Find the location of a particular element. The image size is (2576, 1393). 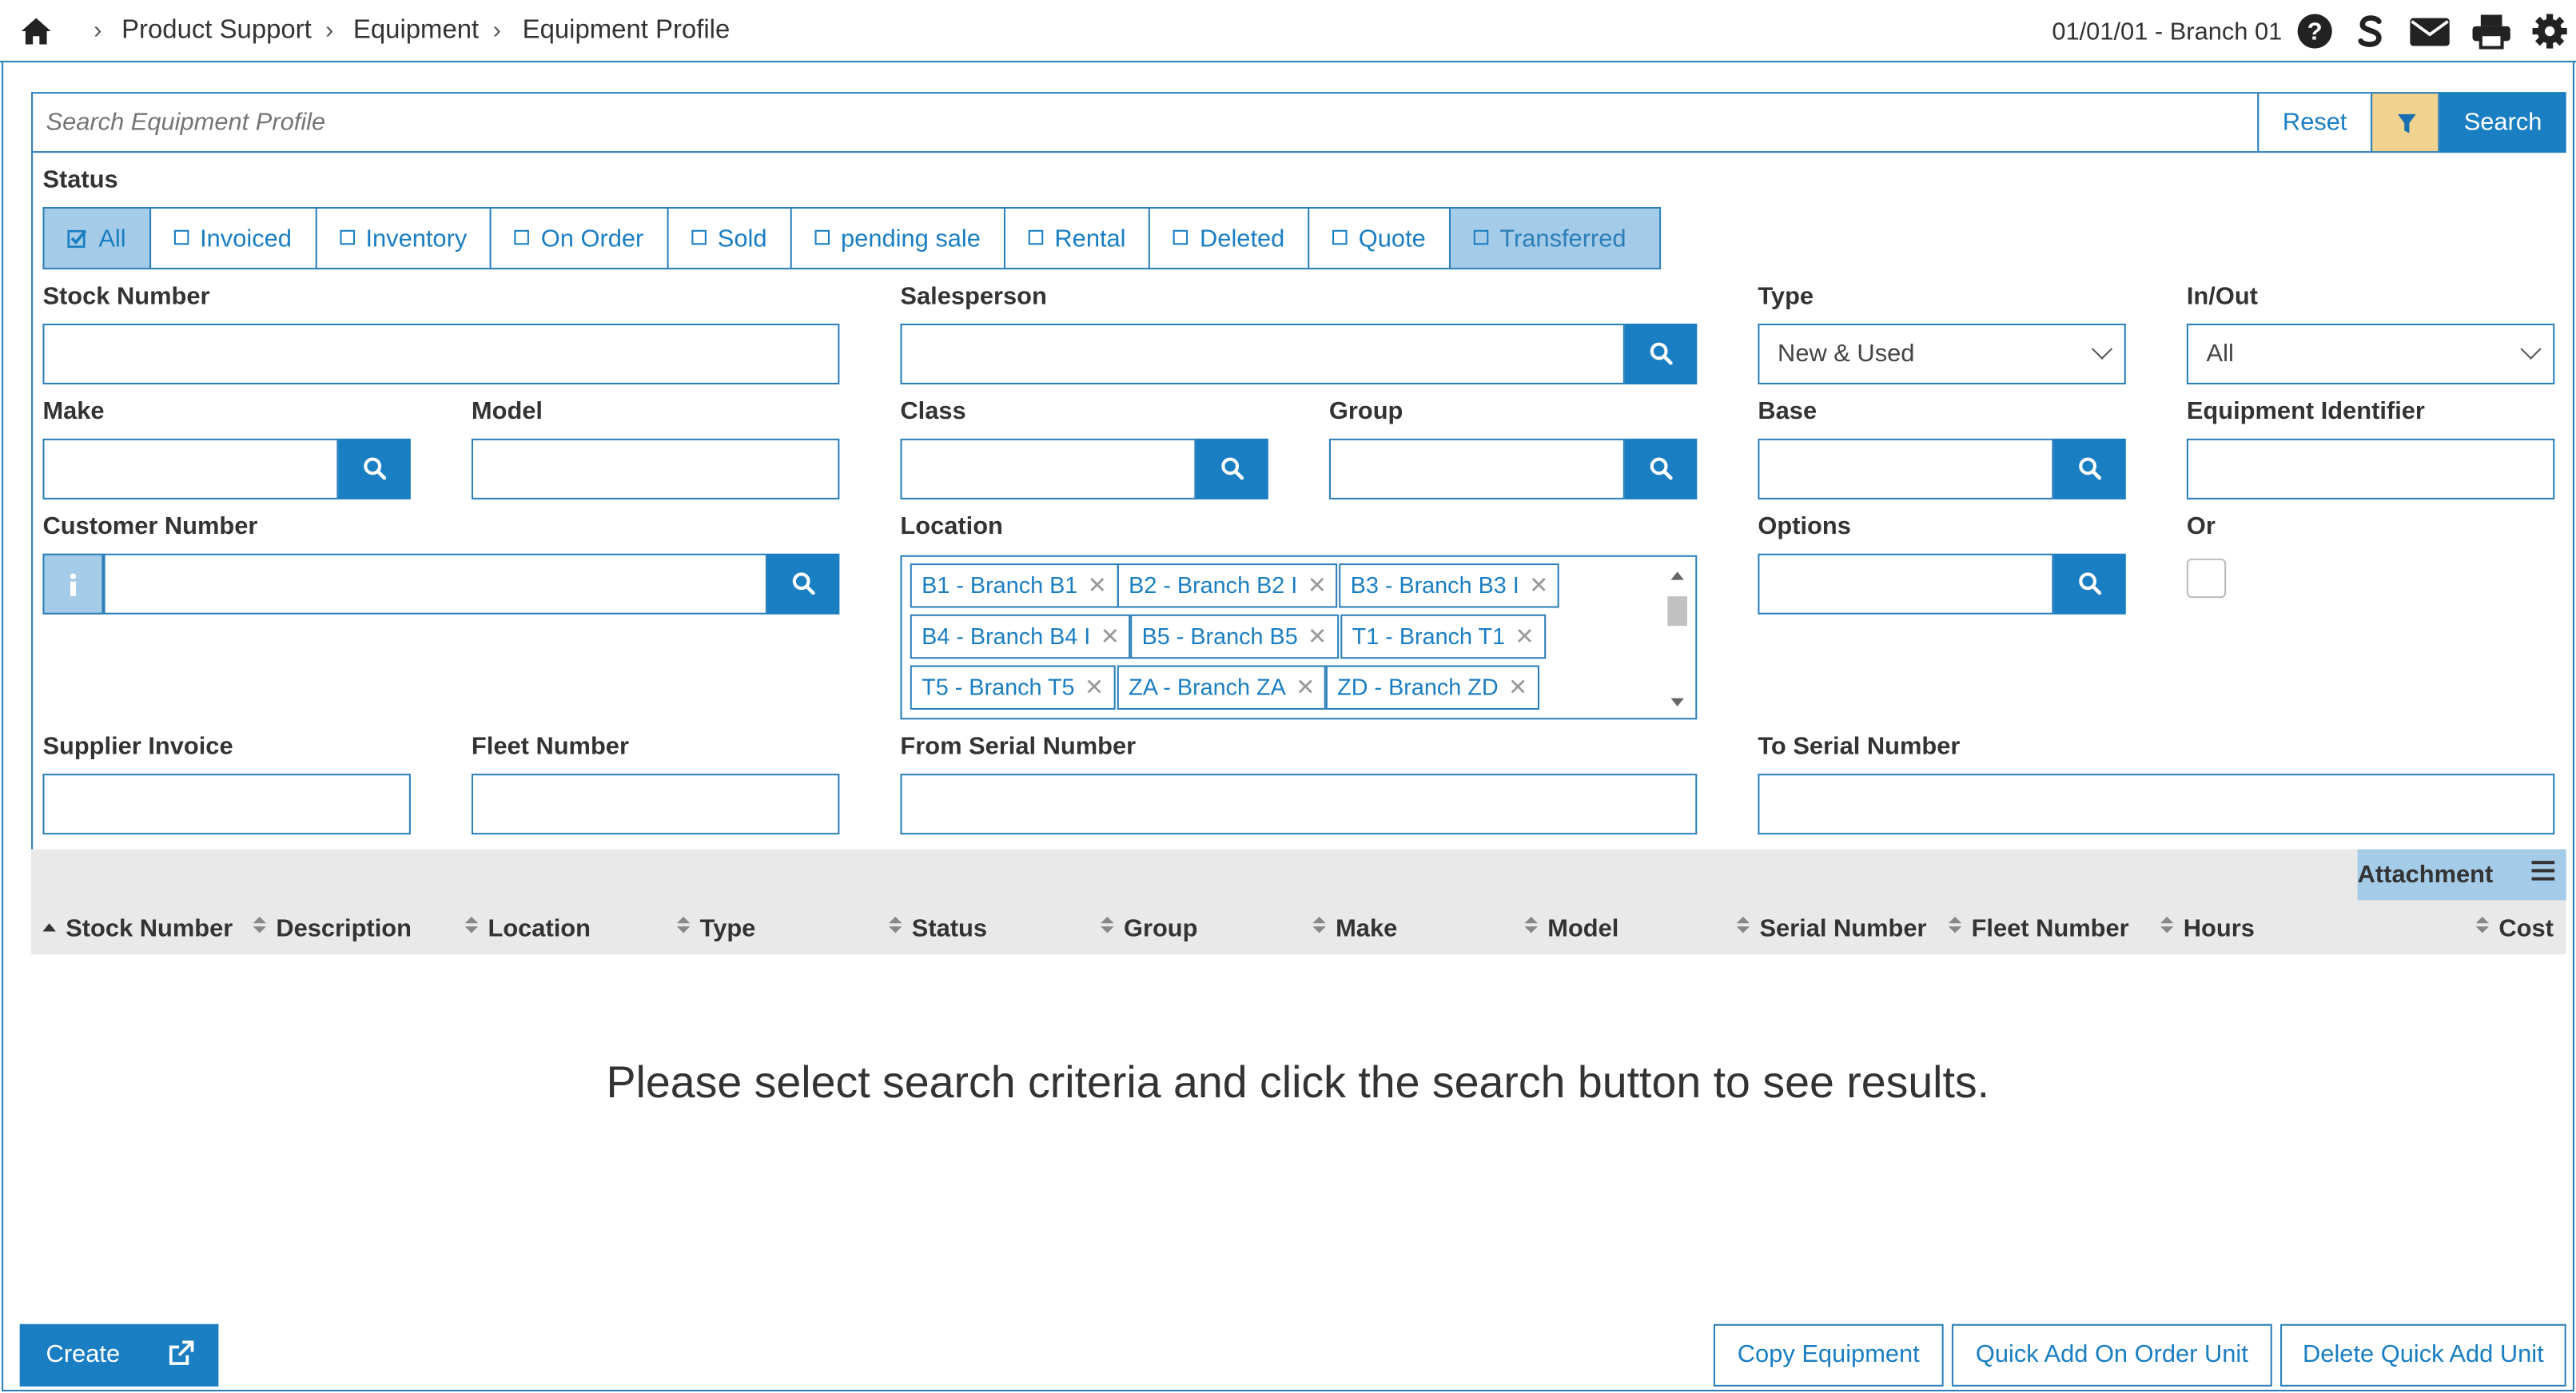

reset-button: Reset is located at coordinates (2315, 122).